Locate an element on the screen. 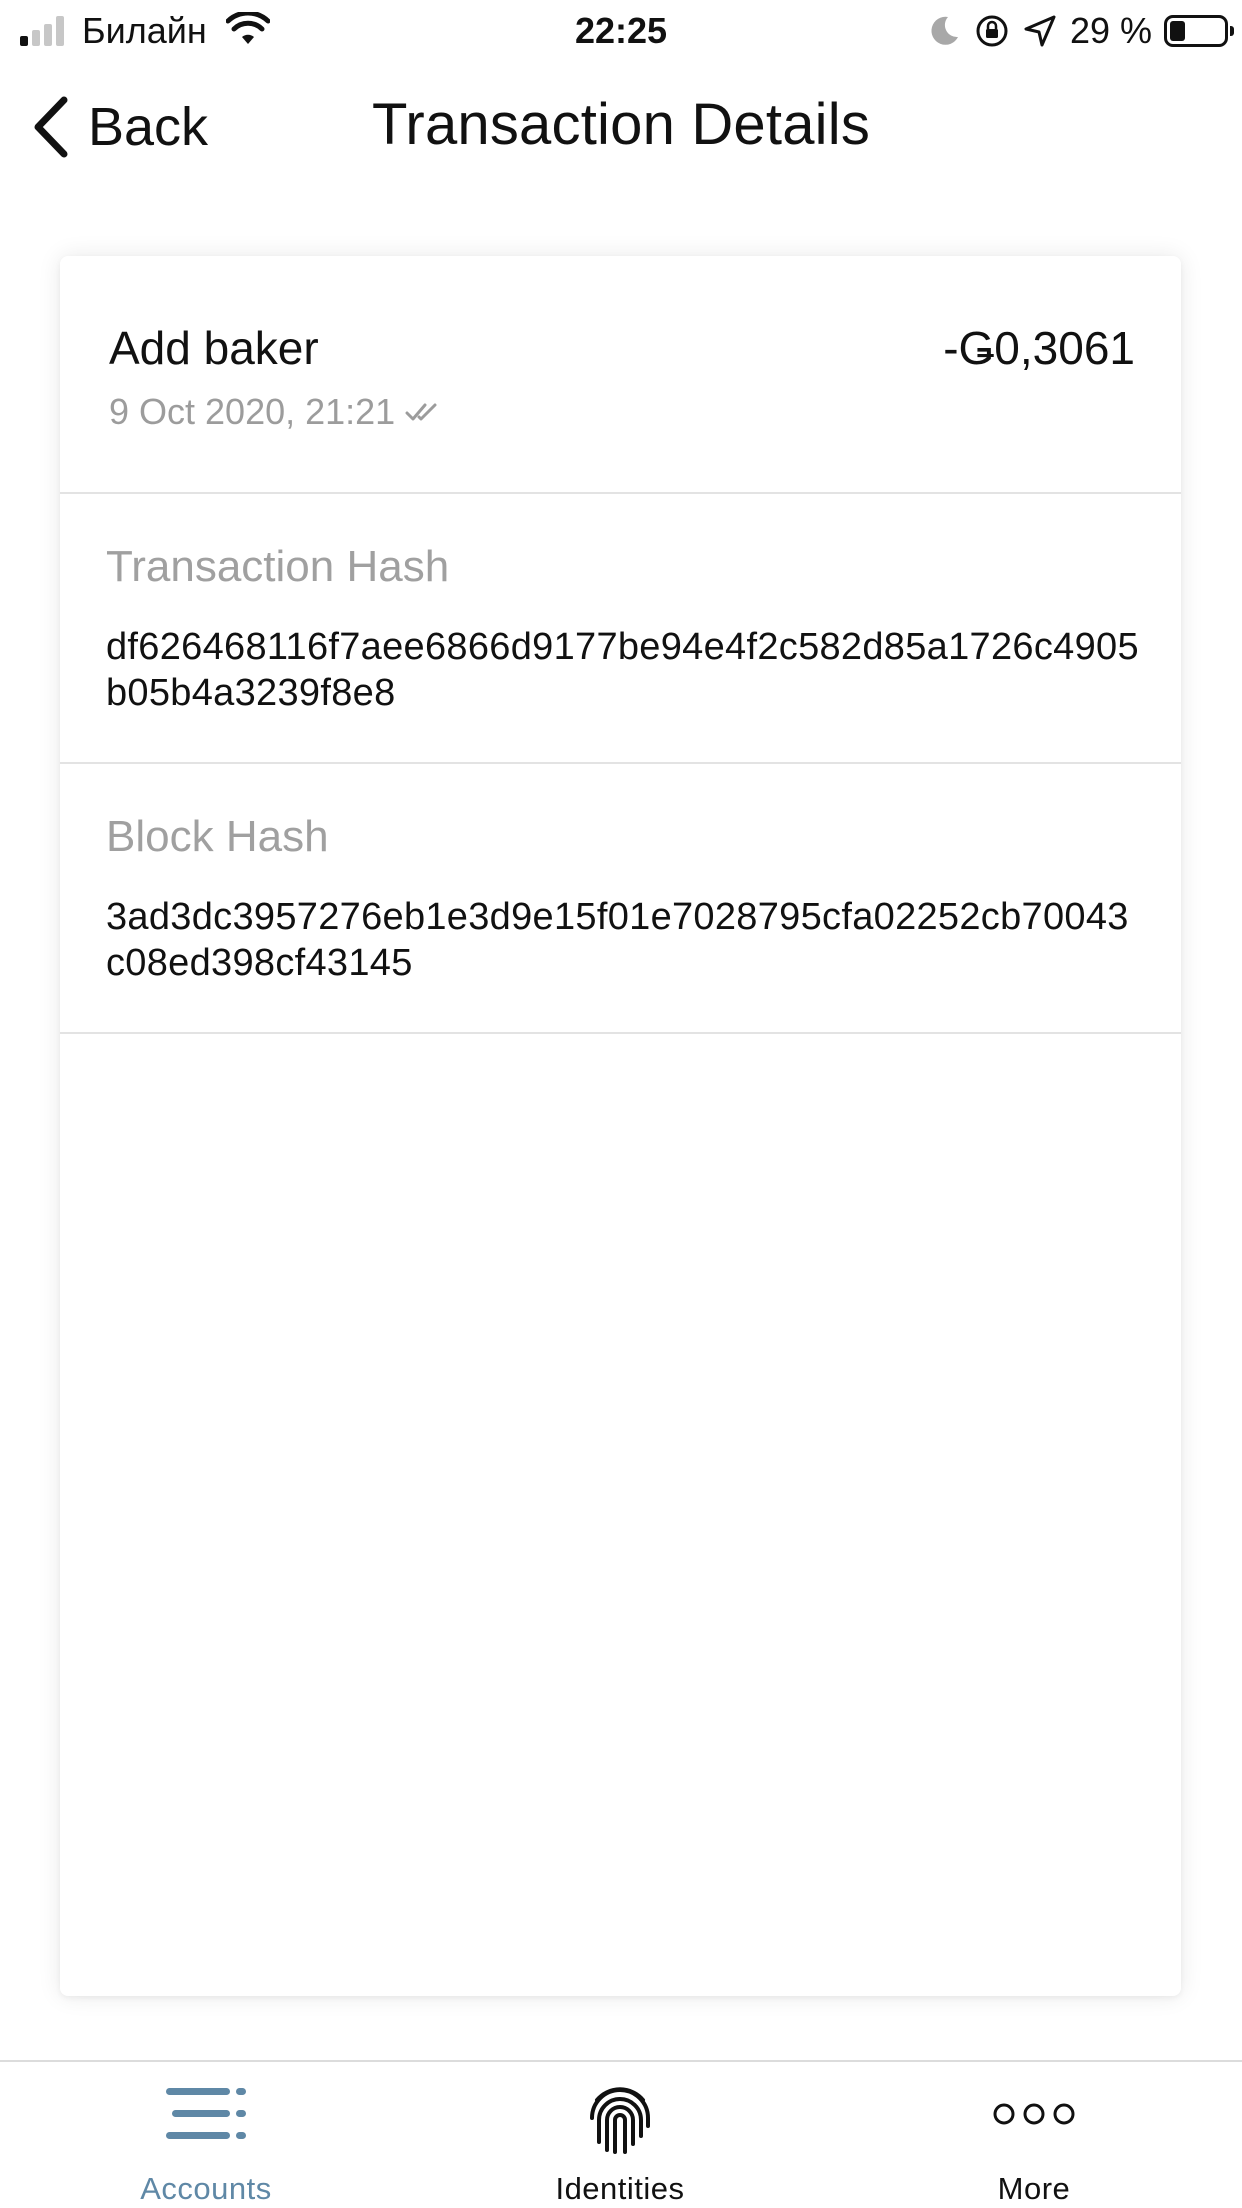 This screenshot has height=2208, width=1242. tab-more: More is located at coordinates (1034, 2135).